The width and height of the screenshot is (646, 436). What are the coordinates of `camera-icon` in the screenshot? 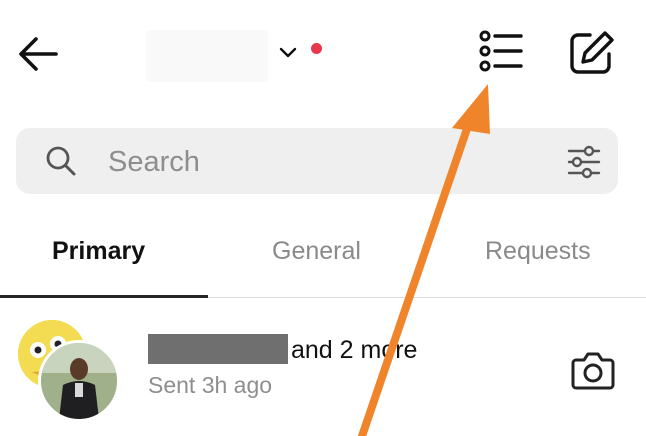 It's located at (593, 370).